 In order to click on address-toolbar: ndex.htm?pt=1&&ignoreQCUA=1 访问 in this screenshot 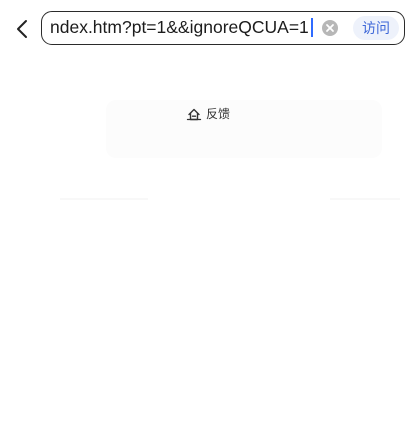, I will do `click(210, 29)`.